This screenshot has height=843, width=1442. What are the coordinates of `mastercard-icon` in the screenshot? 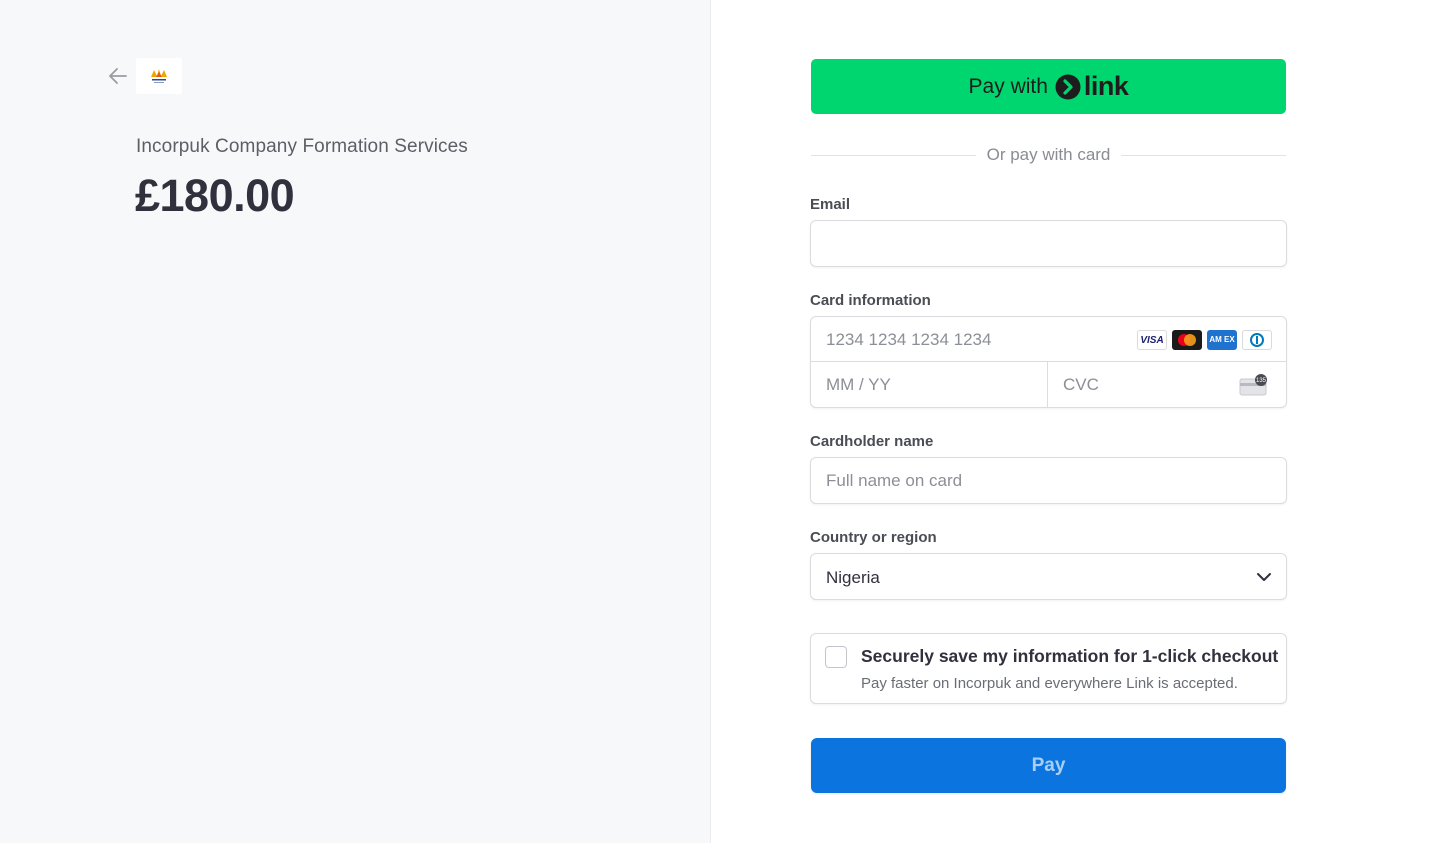 It's located at (1187, 340).